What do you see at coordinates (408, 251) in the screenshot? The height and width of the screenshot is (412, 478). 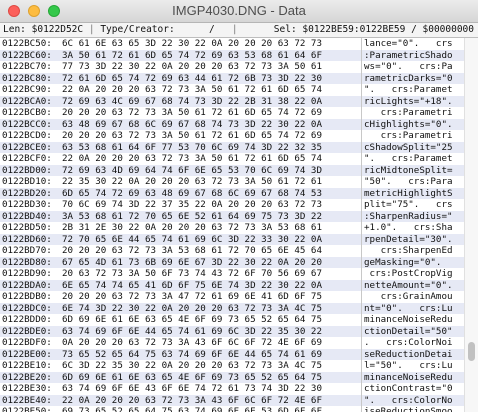 I see `row-ascii-text: crs:SharpenEd` at bounding box center [408, 251].